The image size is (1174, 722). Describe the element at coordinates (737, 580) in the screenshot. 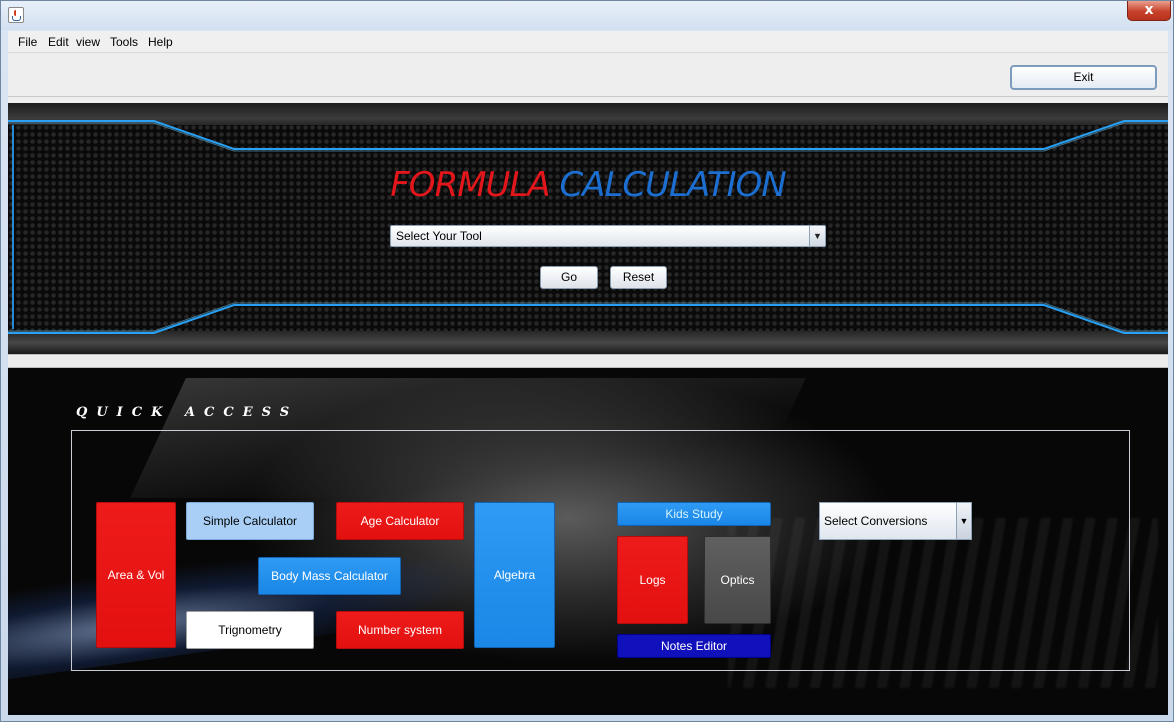

I see `optics-button: Optics` at that location.